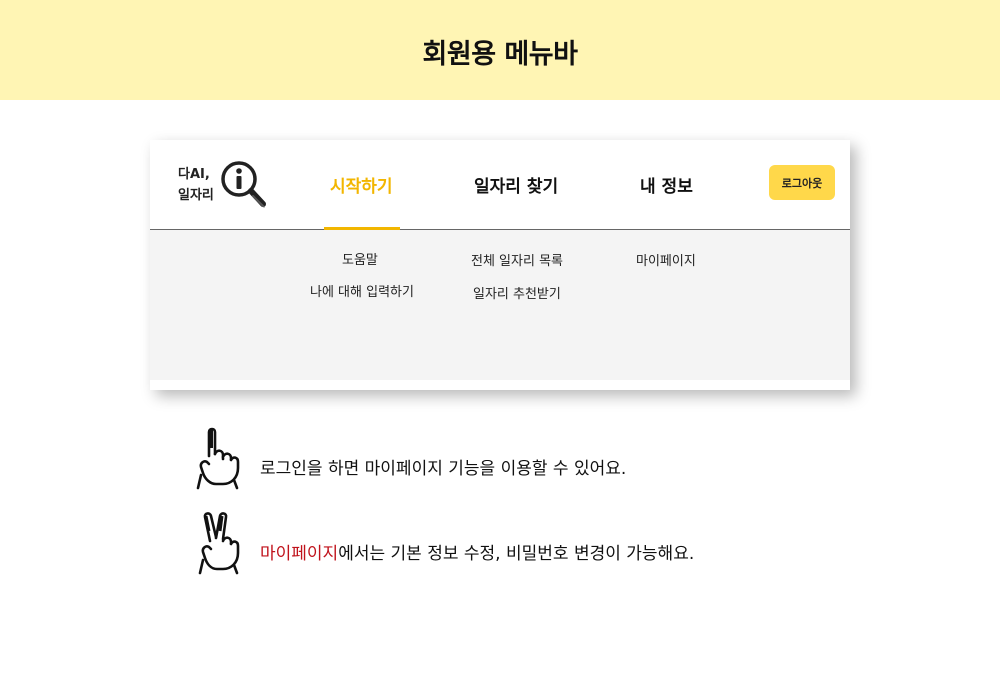  What do you see at coordinates (517, 292) in the screenshot?
I see `menu-item-job-recommend: 일자리 추천받기` at bounding box center [517, 292].